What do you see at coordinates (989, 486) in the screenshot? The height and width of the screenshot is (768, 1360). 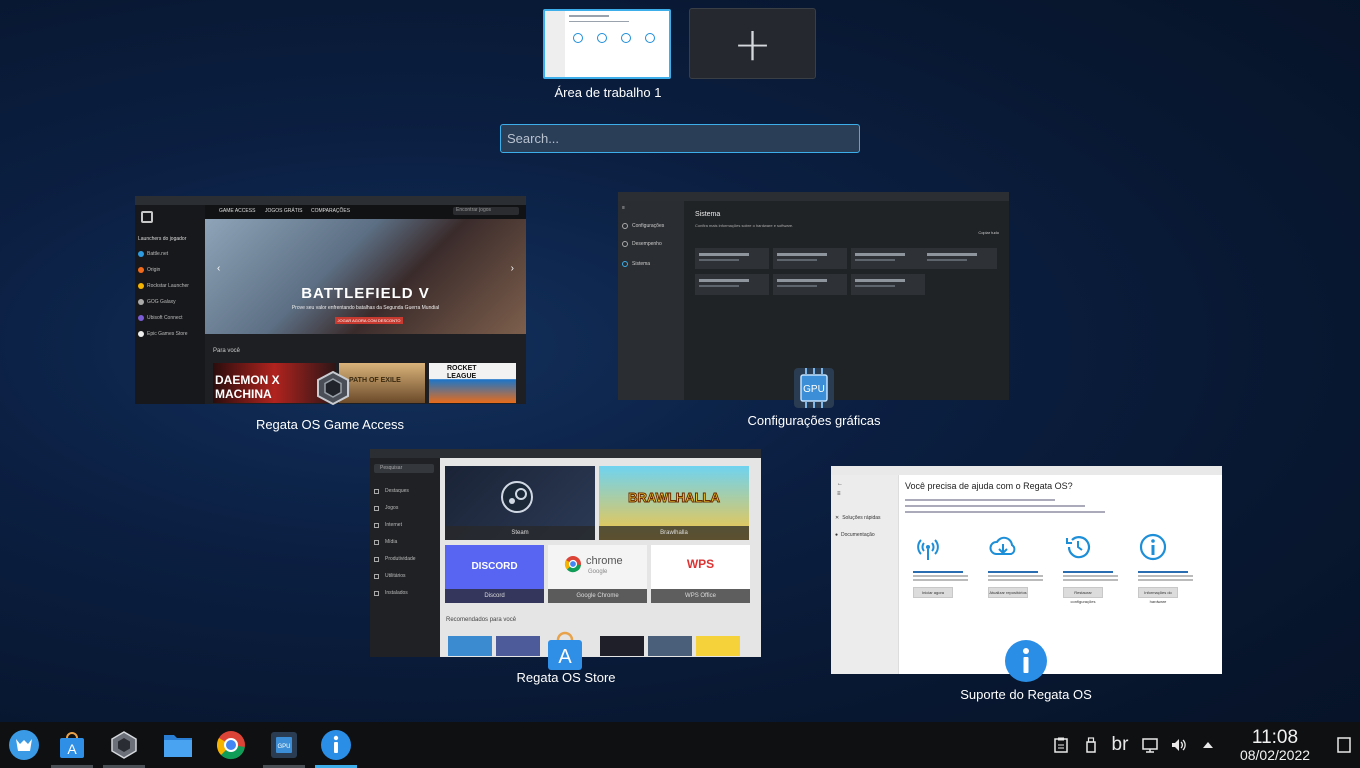 I see `support-heading: Você precisa de ajuda com o Regata OS?` at bounding box center [989, 486].